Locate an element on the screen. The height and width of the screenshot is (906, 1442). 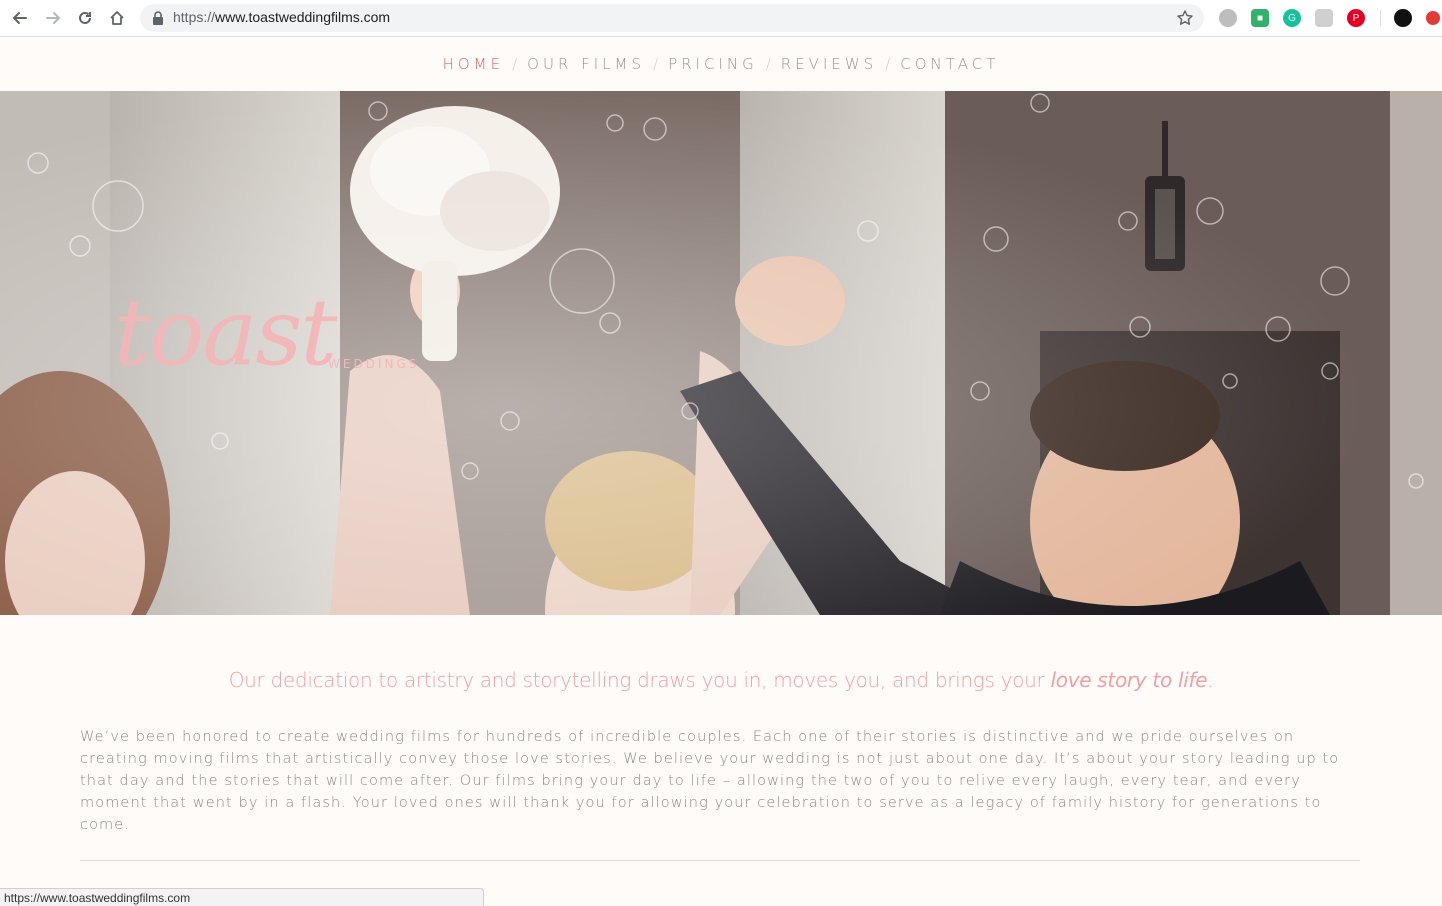
home-icon is located at coordinates (117, 18).